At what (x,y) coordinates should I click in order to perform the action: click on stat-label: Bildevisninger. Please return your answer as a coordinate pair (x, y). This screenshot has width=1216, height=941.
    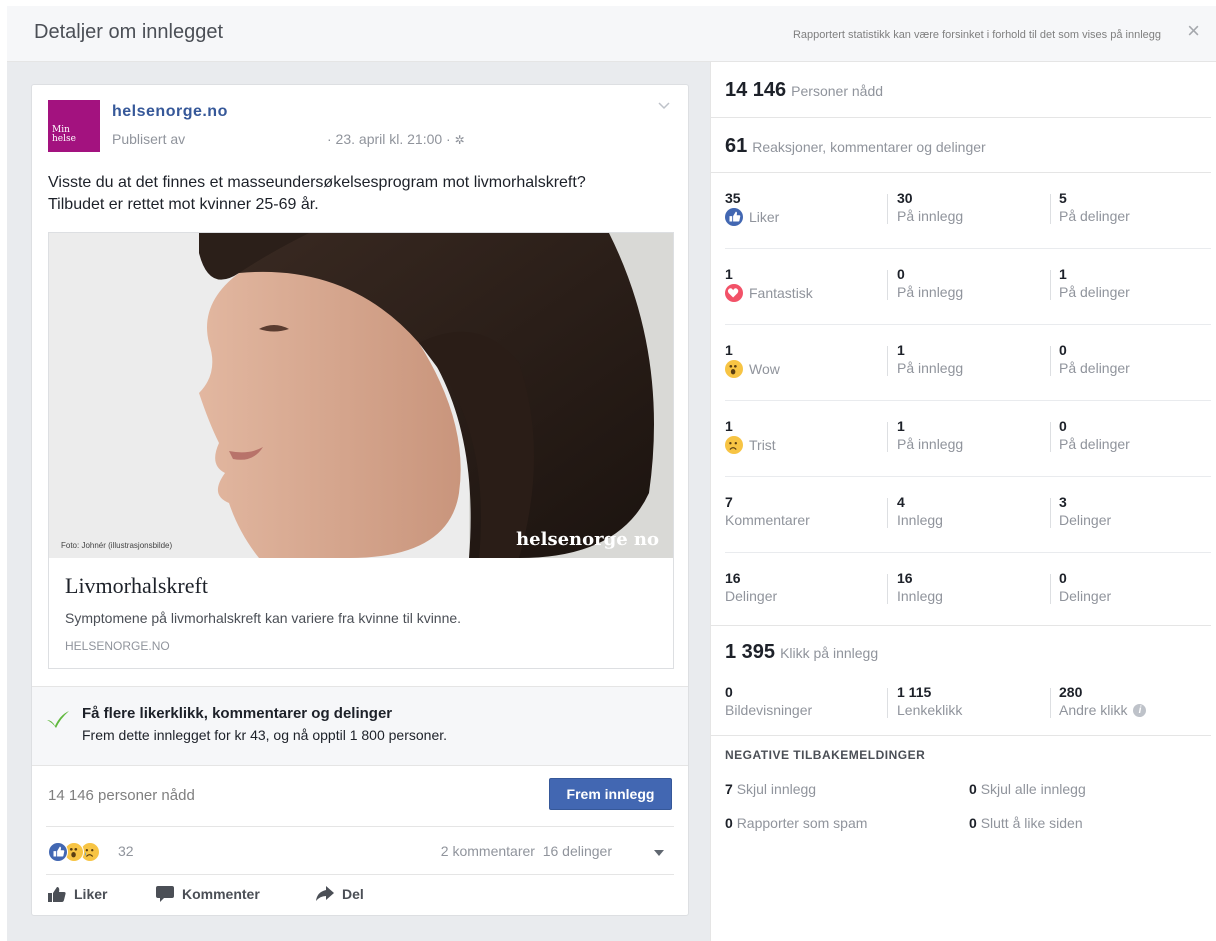
    Looking at the image, I should click on (769, 710).